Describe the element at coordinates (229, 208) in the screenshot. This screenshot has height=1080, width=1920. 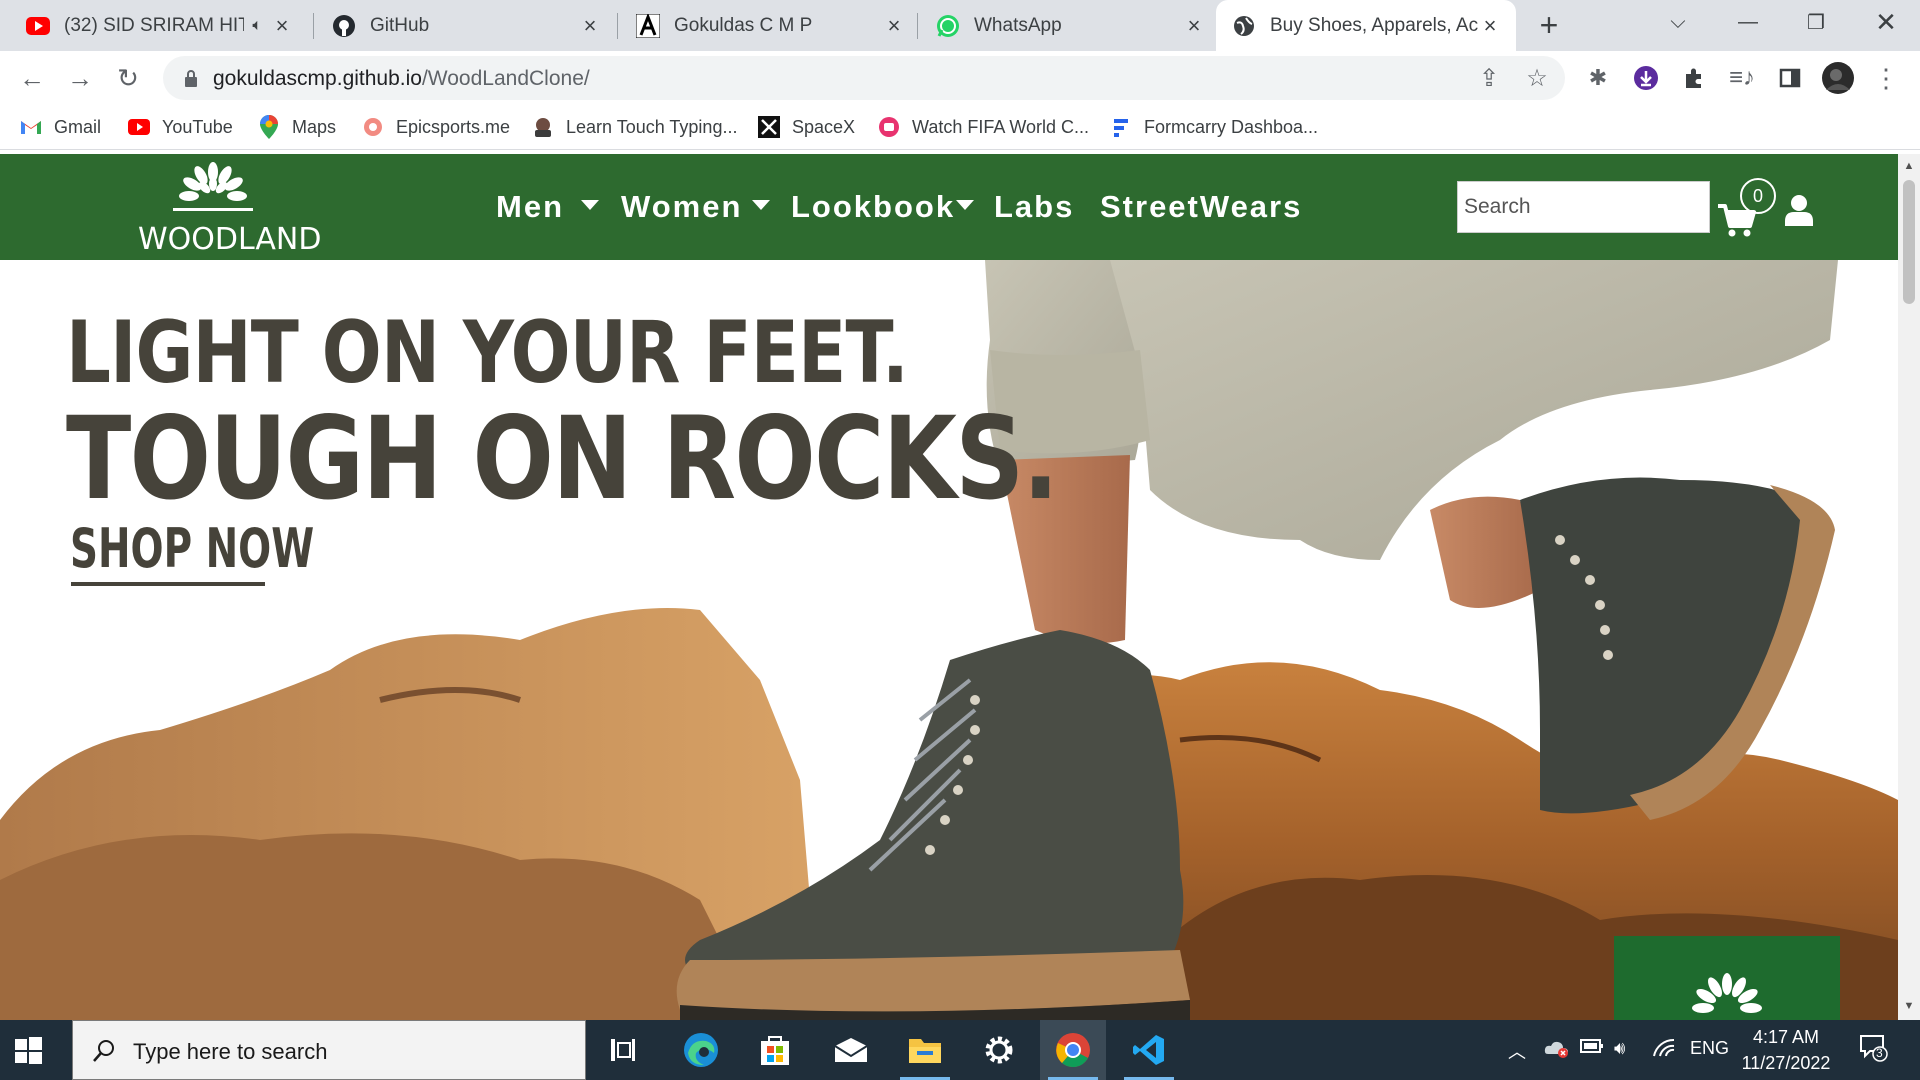
I see `woodland-logo: WOODLAND` at that location.